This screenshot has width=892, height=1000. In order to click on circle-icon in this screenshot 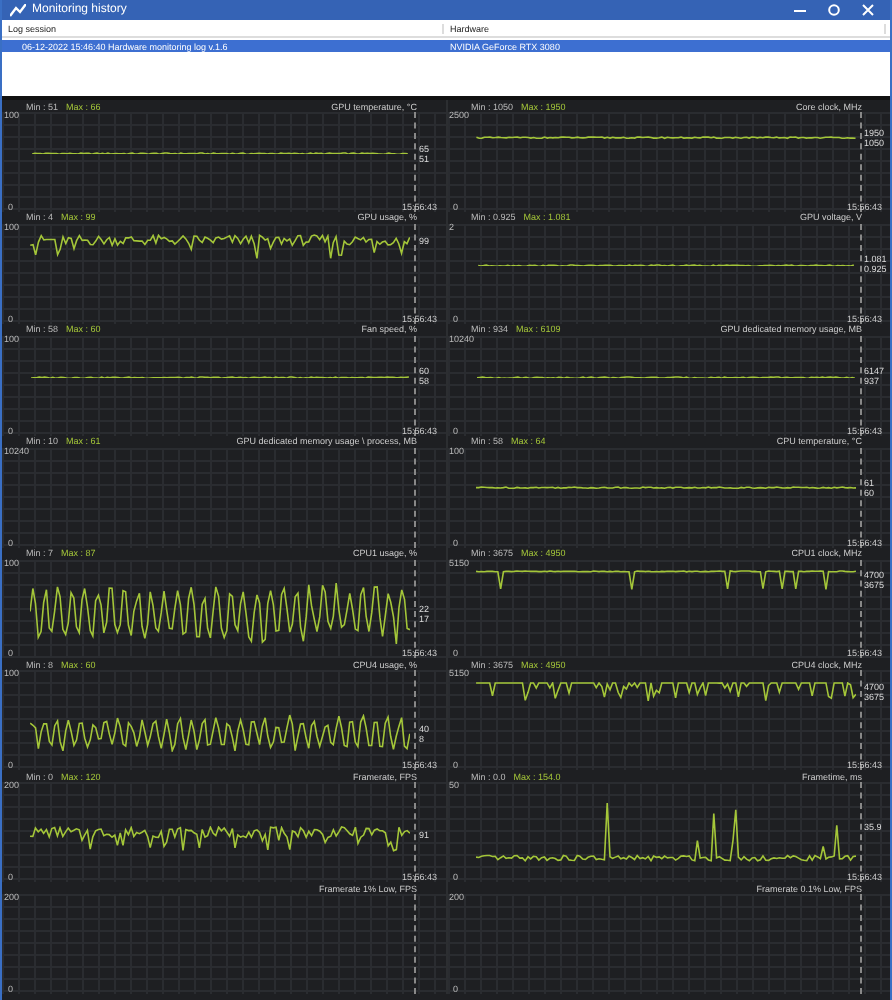, I will do `click(834, 10)`.